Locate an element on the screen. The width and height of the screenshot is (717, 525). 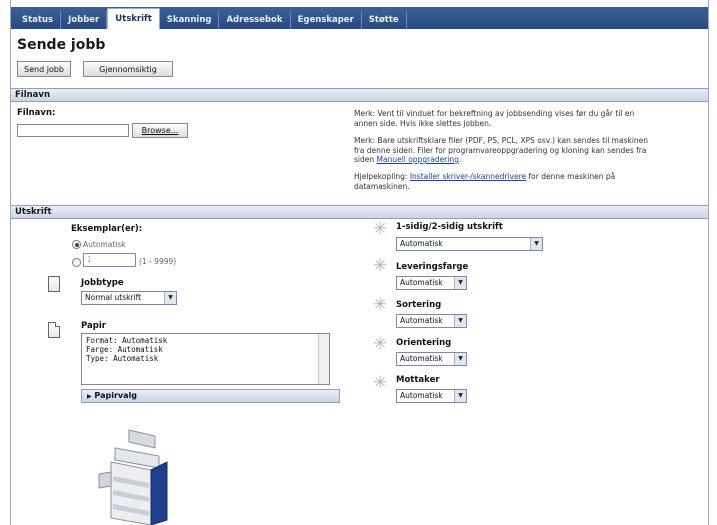
tab-utskrift: Utskrift is located at coordinates (133, 18).